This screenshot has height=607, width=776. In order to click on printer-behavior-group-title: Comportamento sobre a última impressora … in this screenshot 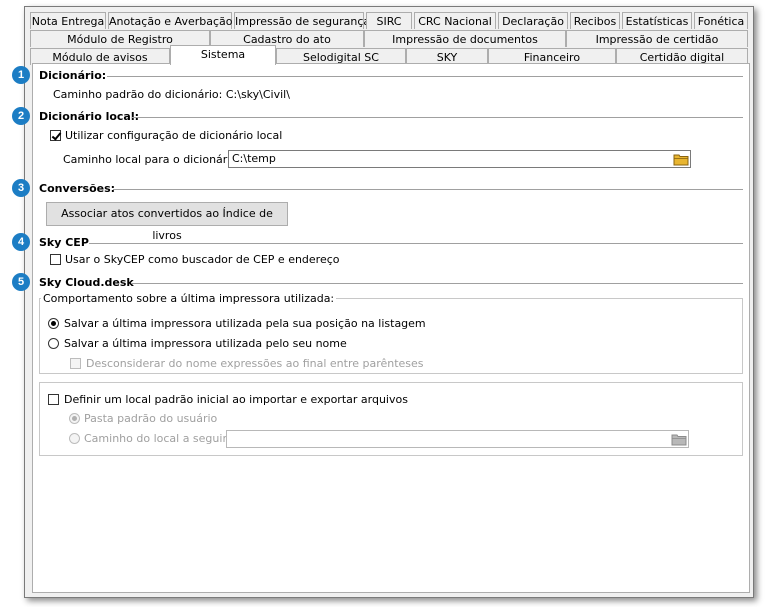, I will do `click(189, 298)`.